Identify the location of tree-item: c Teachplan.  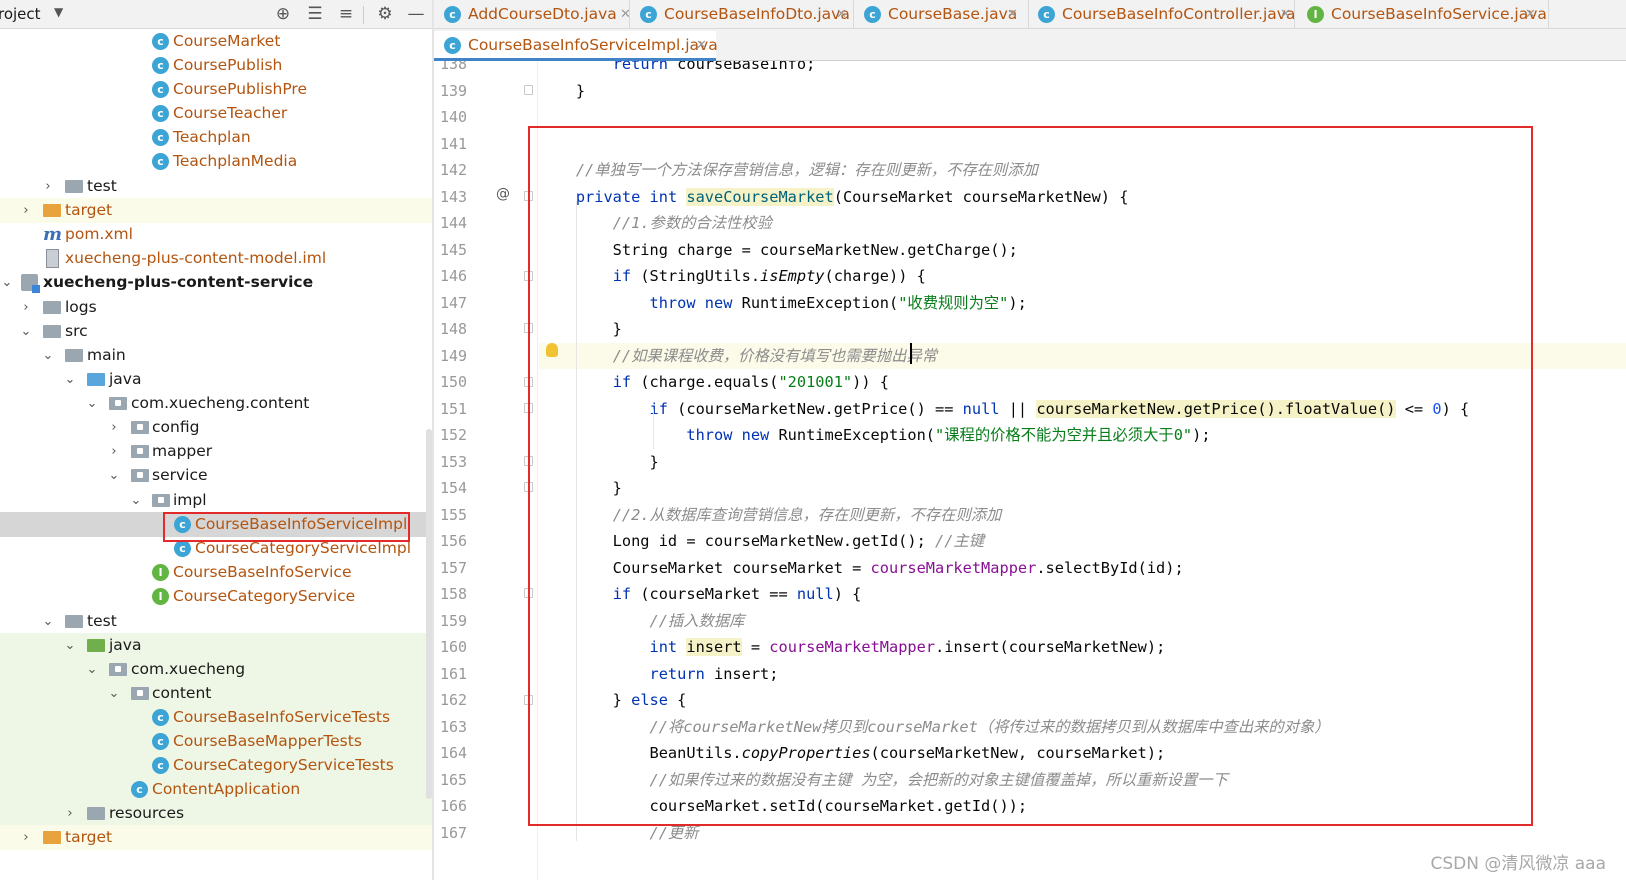
(218, 137).